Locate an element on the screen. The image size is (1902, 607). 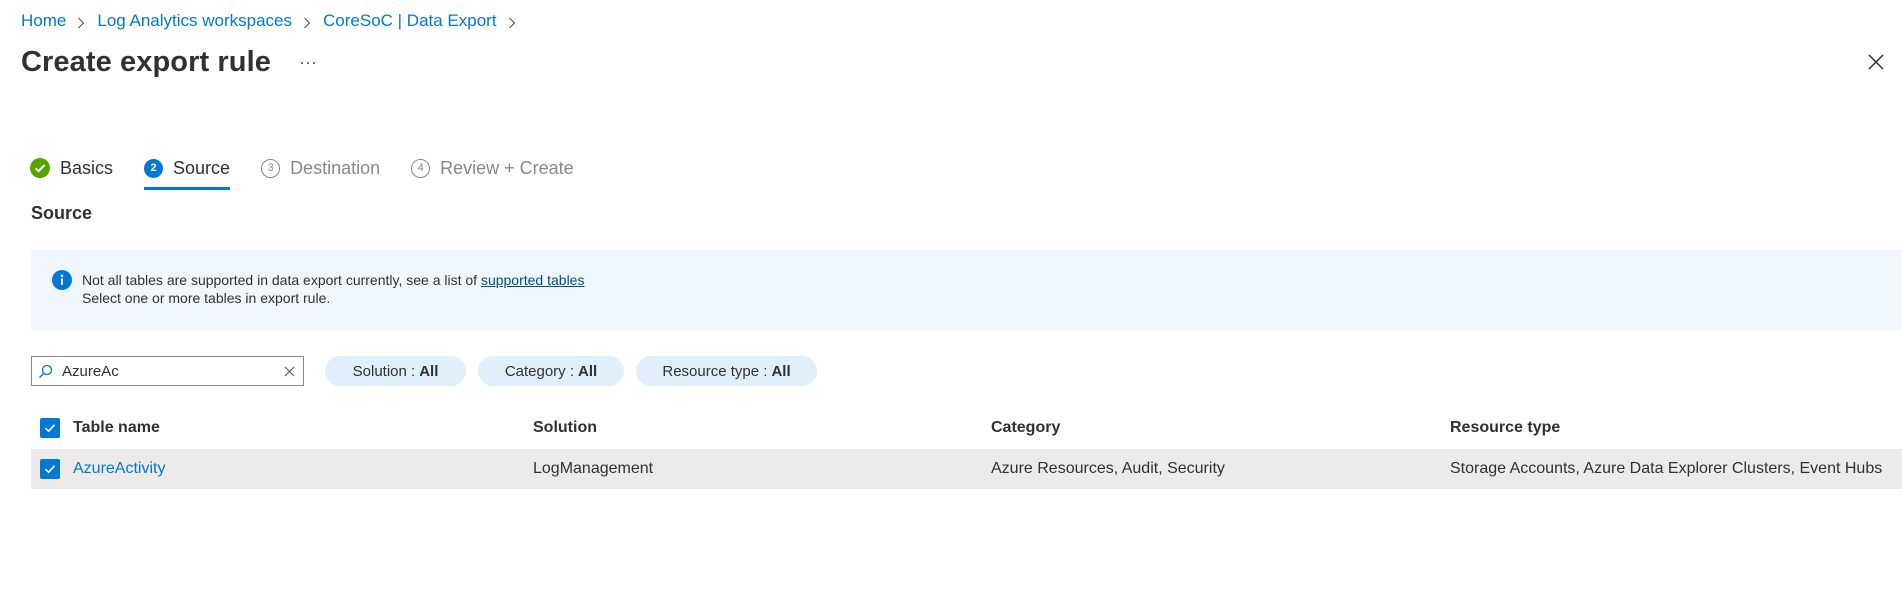
filter-resource-type-pill: Resource type : All is located at coordinates (726, 371).